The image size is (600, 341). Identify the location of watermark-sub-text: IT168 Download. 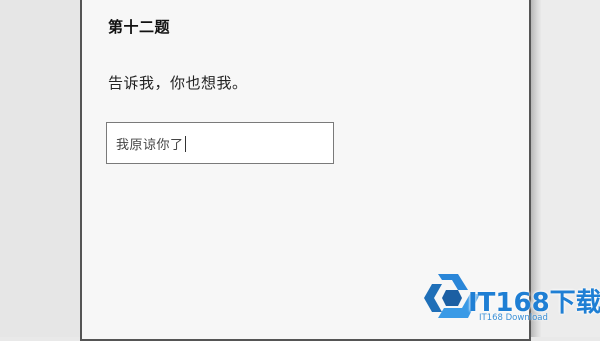
(513, 318).